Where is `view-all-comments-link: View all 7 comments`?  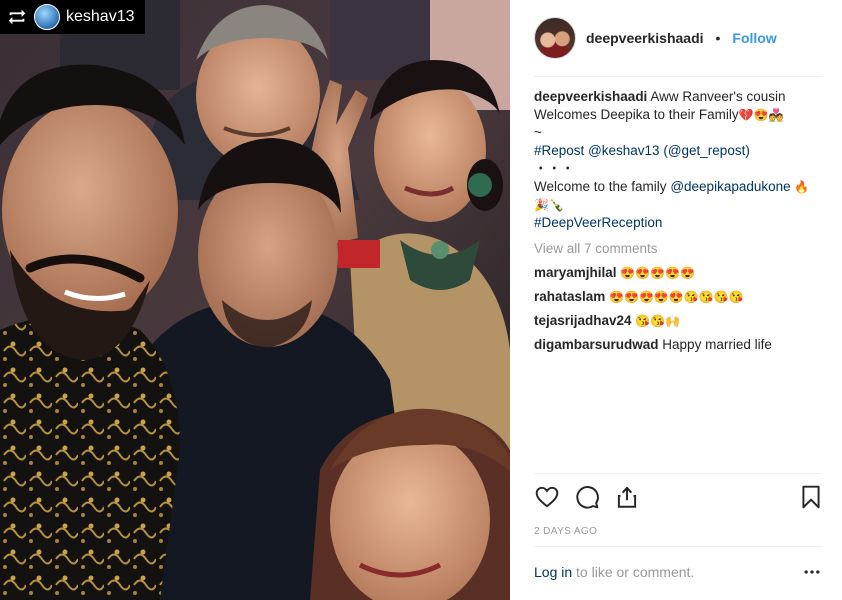
view-all-comments-link: View all 7 comments is located at coordinates (679, 249).